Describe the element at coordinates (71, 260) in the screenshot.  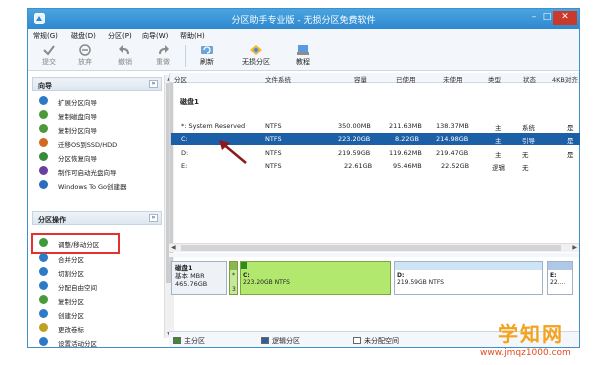
I see `op-label: 合并分区` at that location.